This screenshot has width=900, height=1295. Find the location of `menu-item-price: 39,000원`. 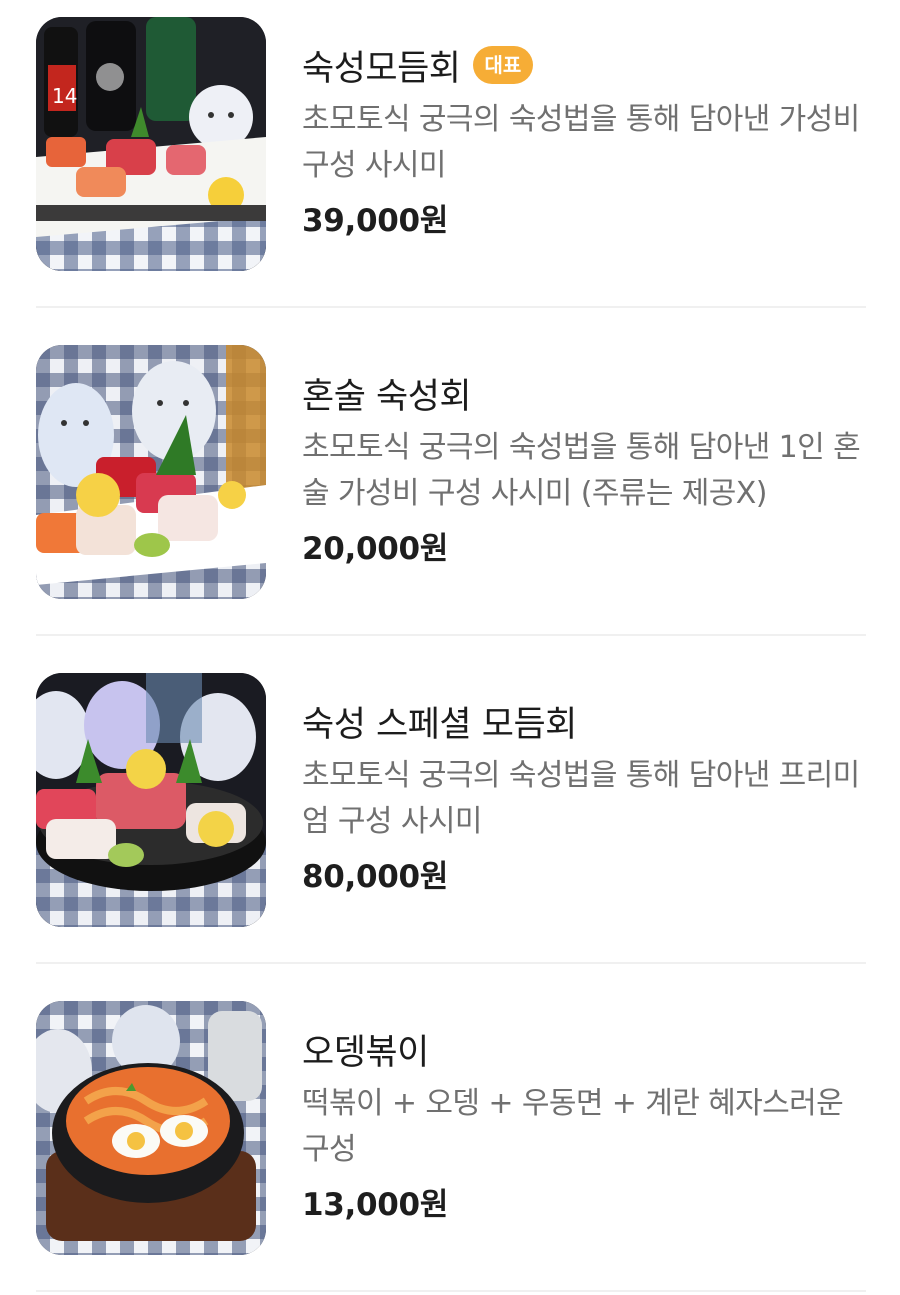

menu-item-price: 39,000원 is located at coordinates (375, 221).